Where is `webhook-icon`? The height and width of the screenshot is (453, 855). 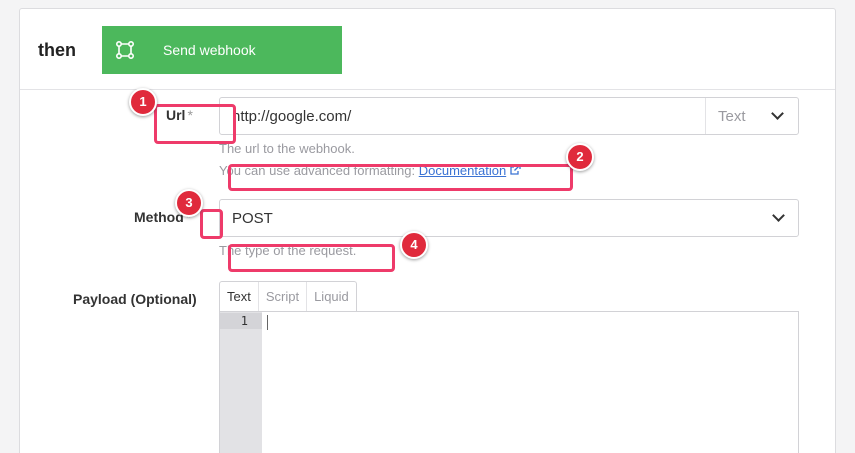 webhook-icon is located at coordinates (125, 50).